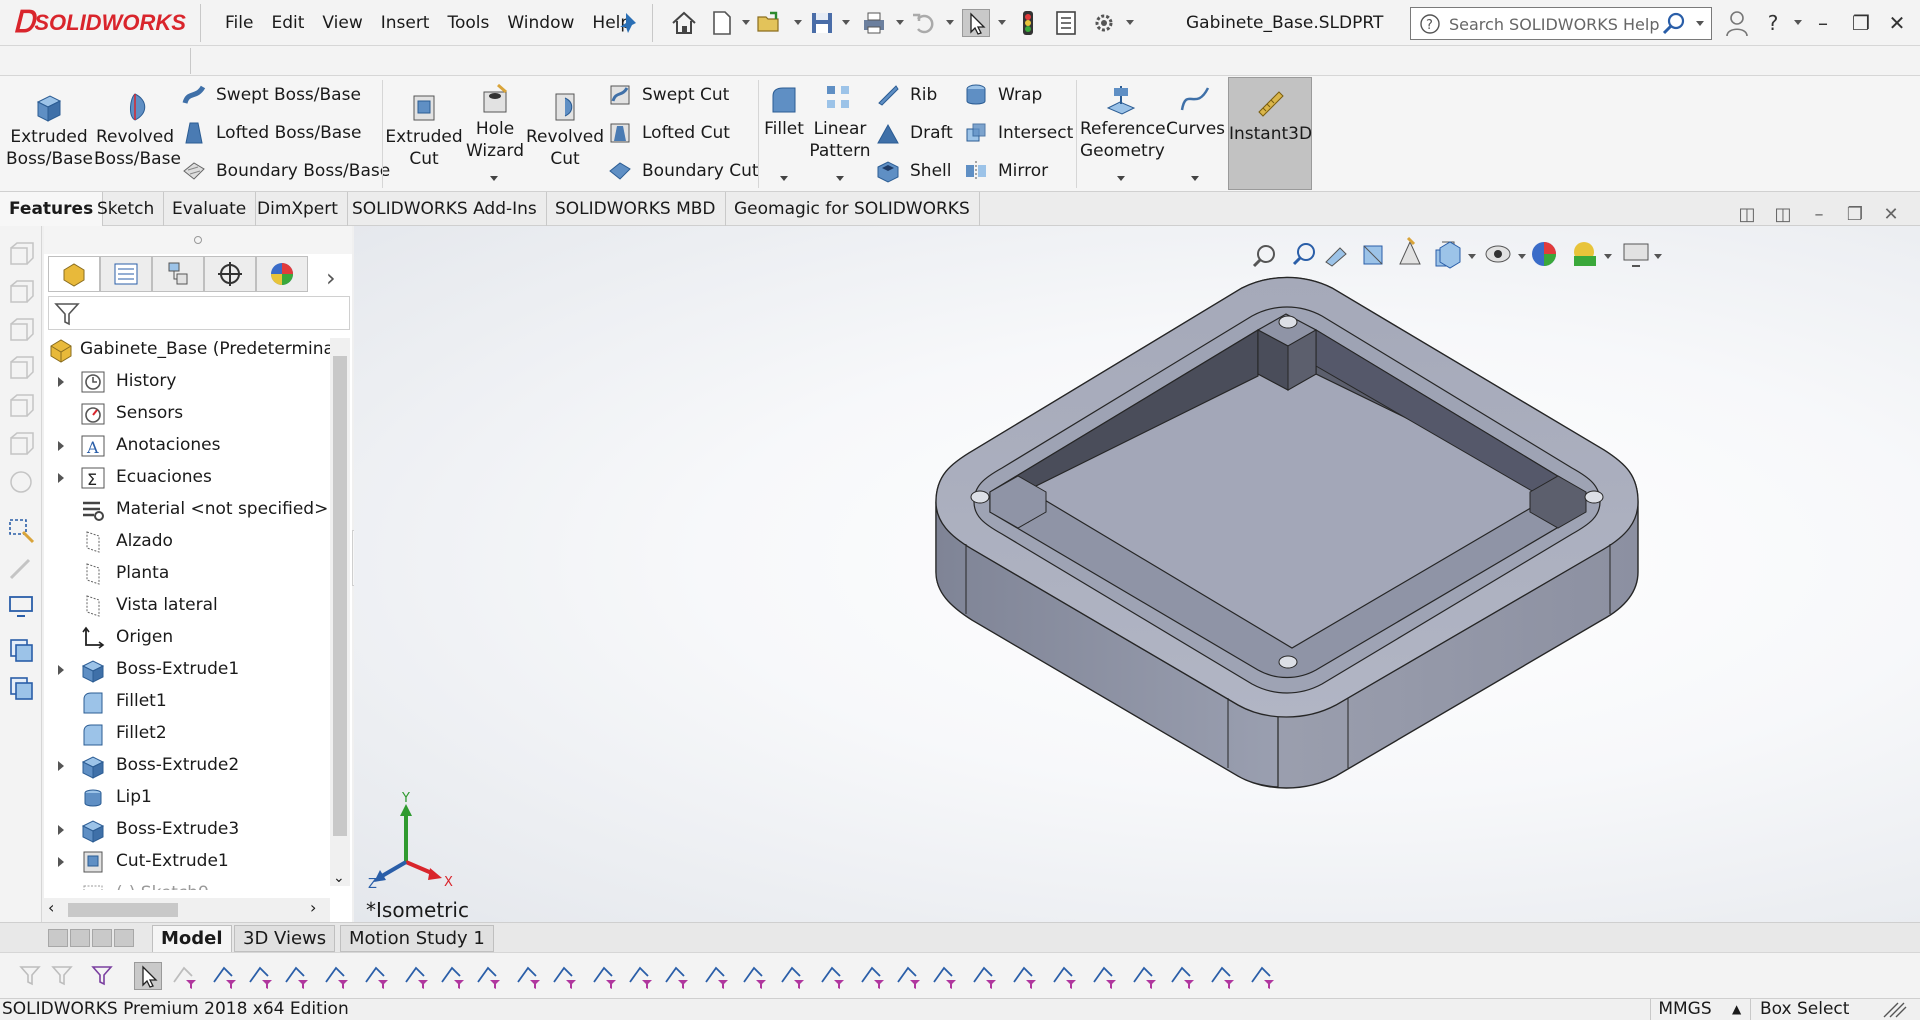 The width and height of the screenshot is (1920, 1020). Describe the element at coordinates (424, 130) in the screenshot. I see `extruded-cut-button: Extruded Cut` at that location.